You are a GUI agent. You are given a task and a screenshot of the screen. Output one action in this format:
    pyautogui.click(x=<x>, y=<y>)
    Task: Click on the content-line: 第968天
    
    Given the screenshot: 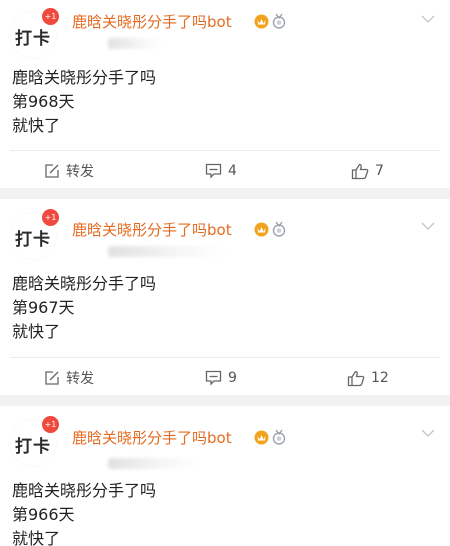 What is the action you would take?
    pyautogui.click(x=43, y=101)
    